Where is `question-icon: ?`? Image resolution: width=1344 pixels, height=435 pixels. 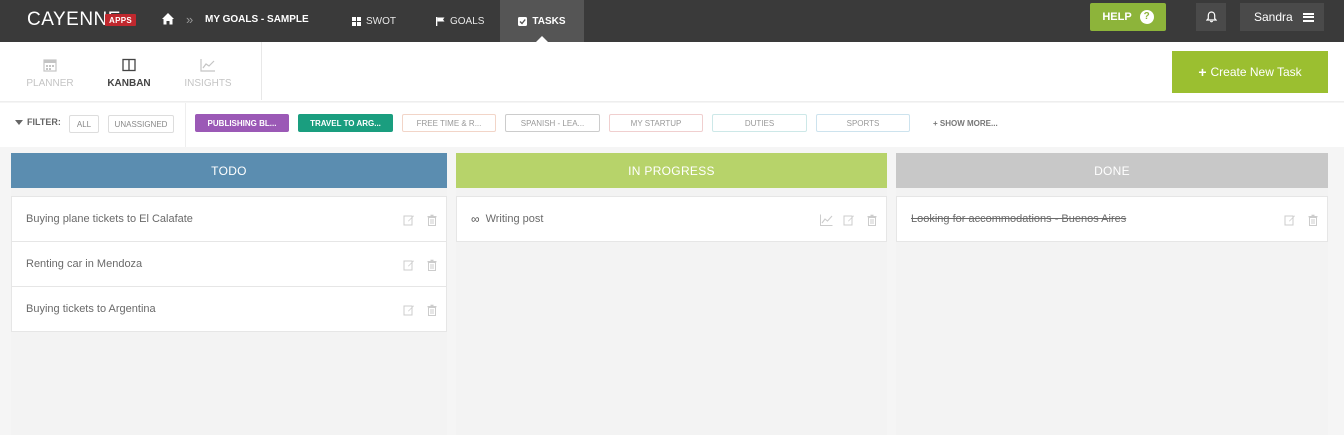
question-icon: ? is located at coordinates (1146, 17).